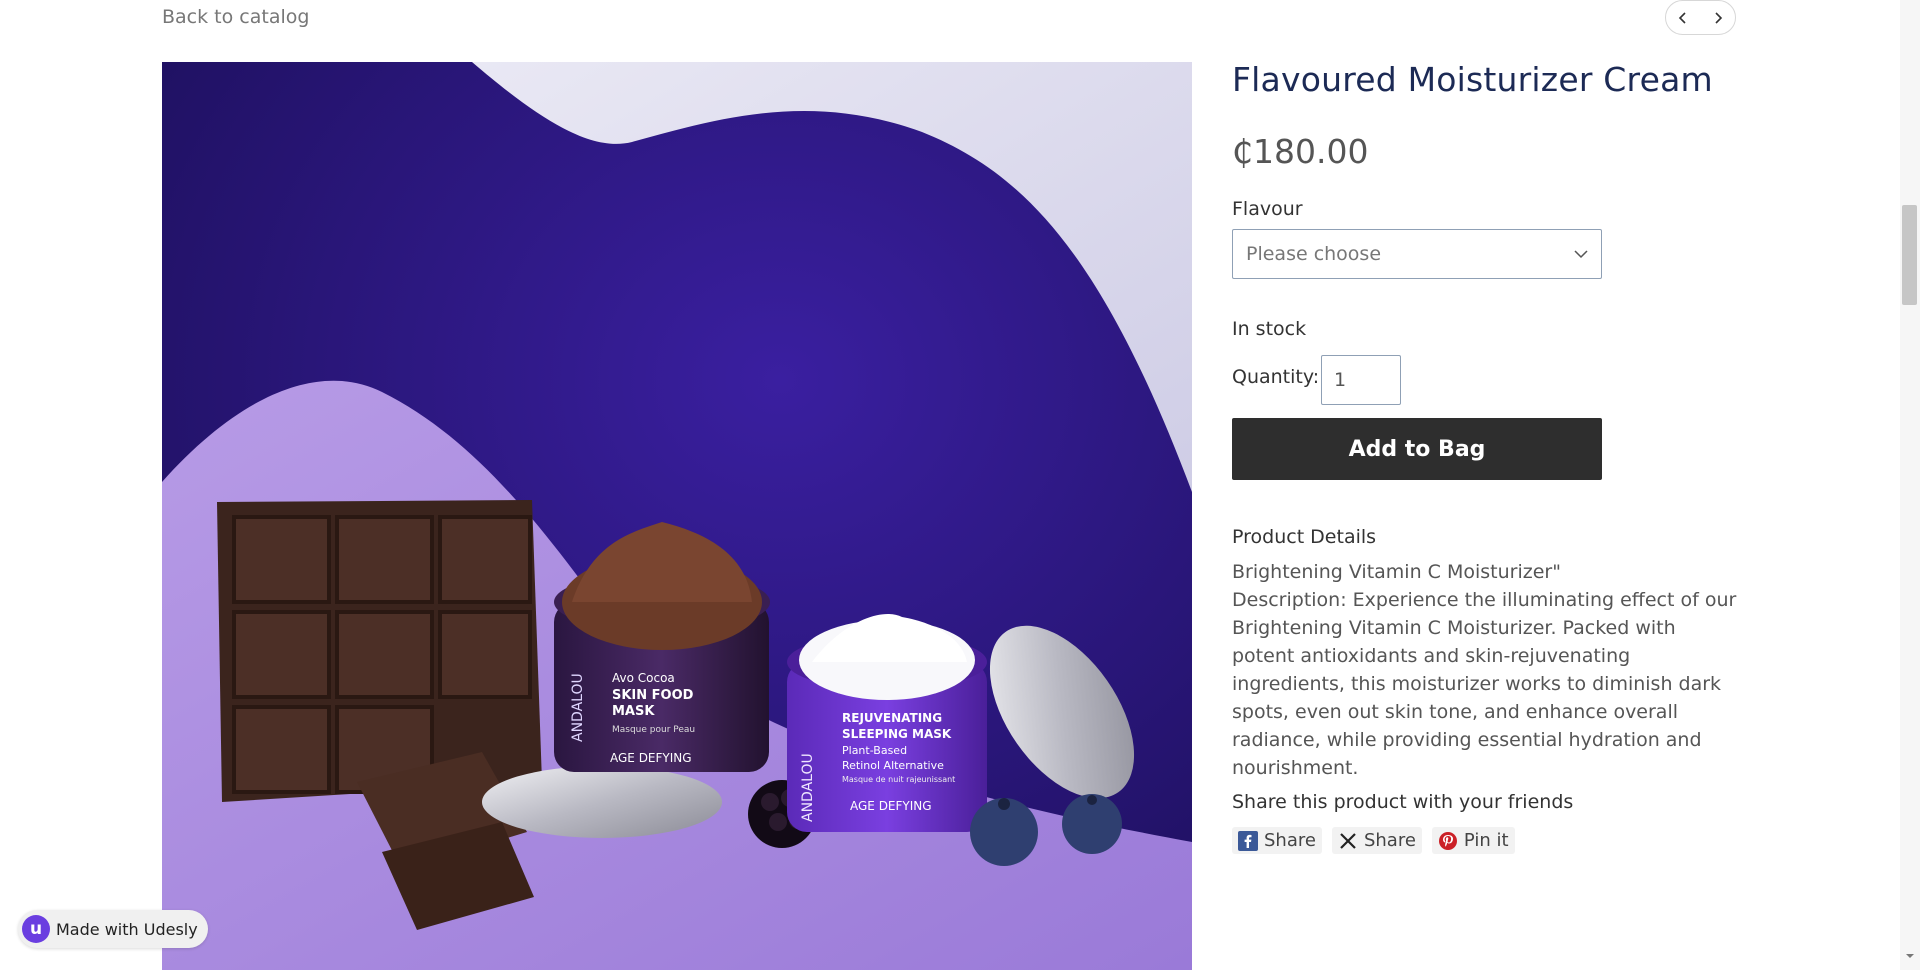 This screenshot has height=970, width=1920. Describe the element at coordinates (898, 779) in the screenshot. I see `svg-text: Masque de nuit rajeunissant` at that location.